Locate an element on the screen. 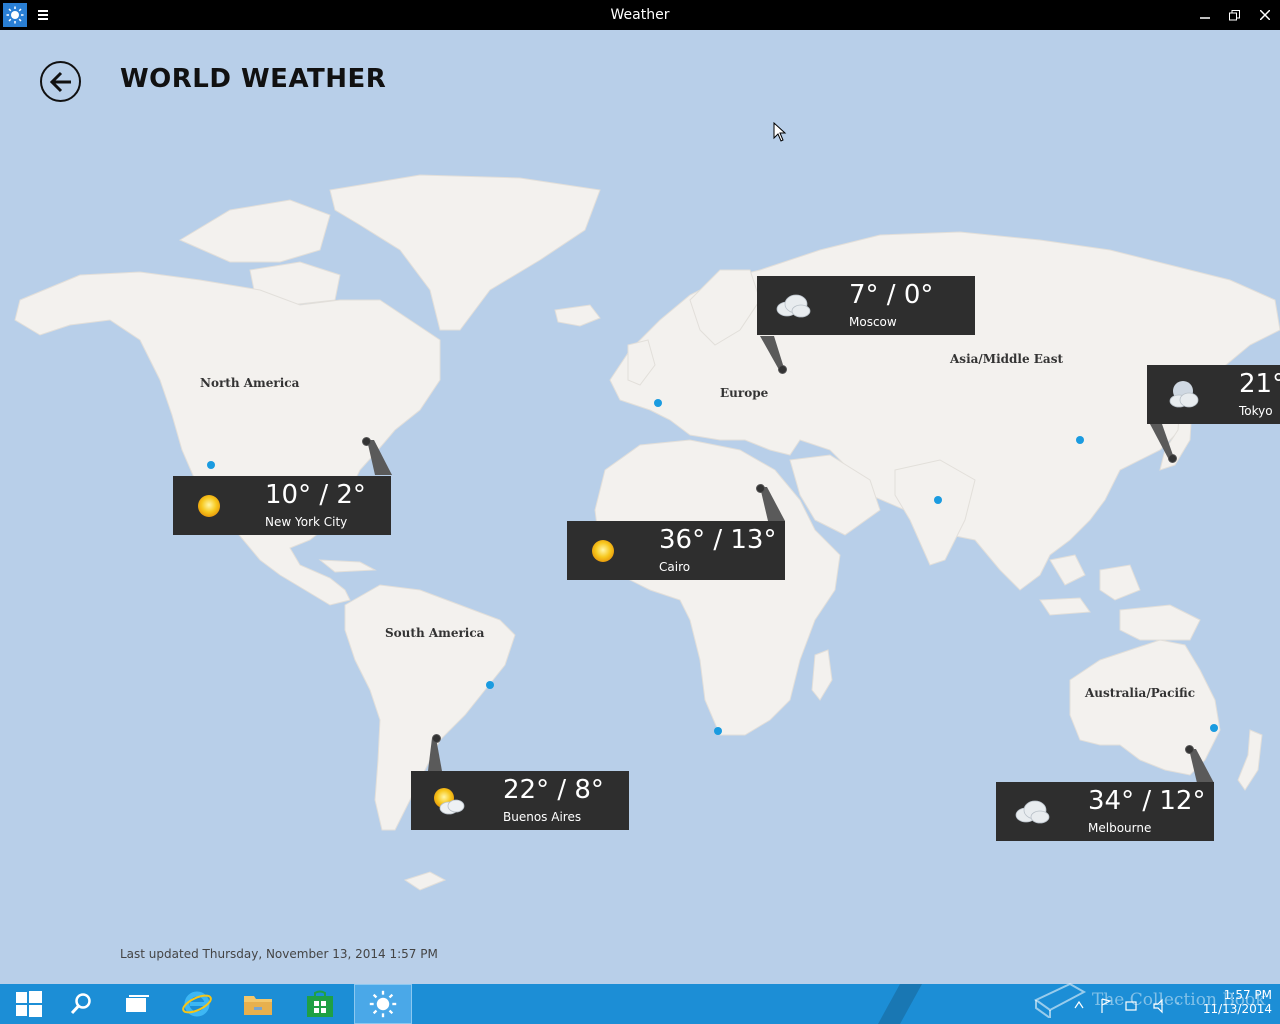 The width and height of the screenshot is (1280, 1024). task-view-button is located at coordinates (137, 1004).